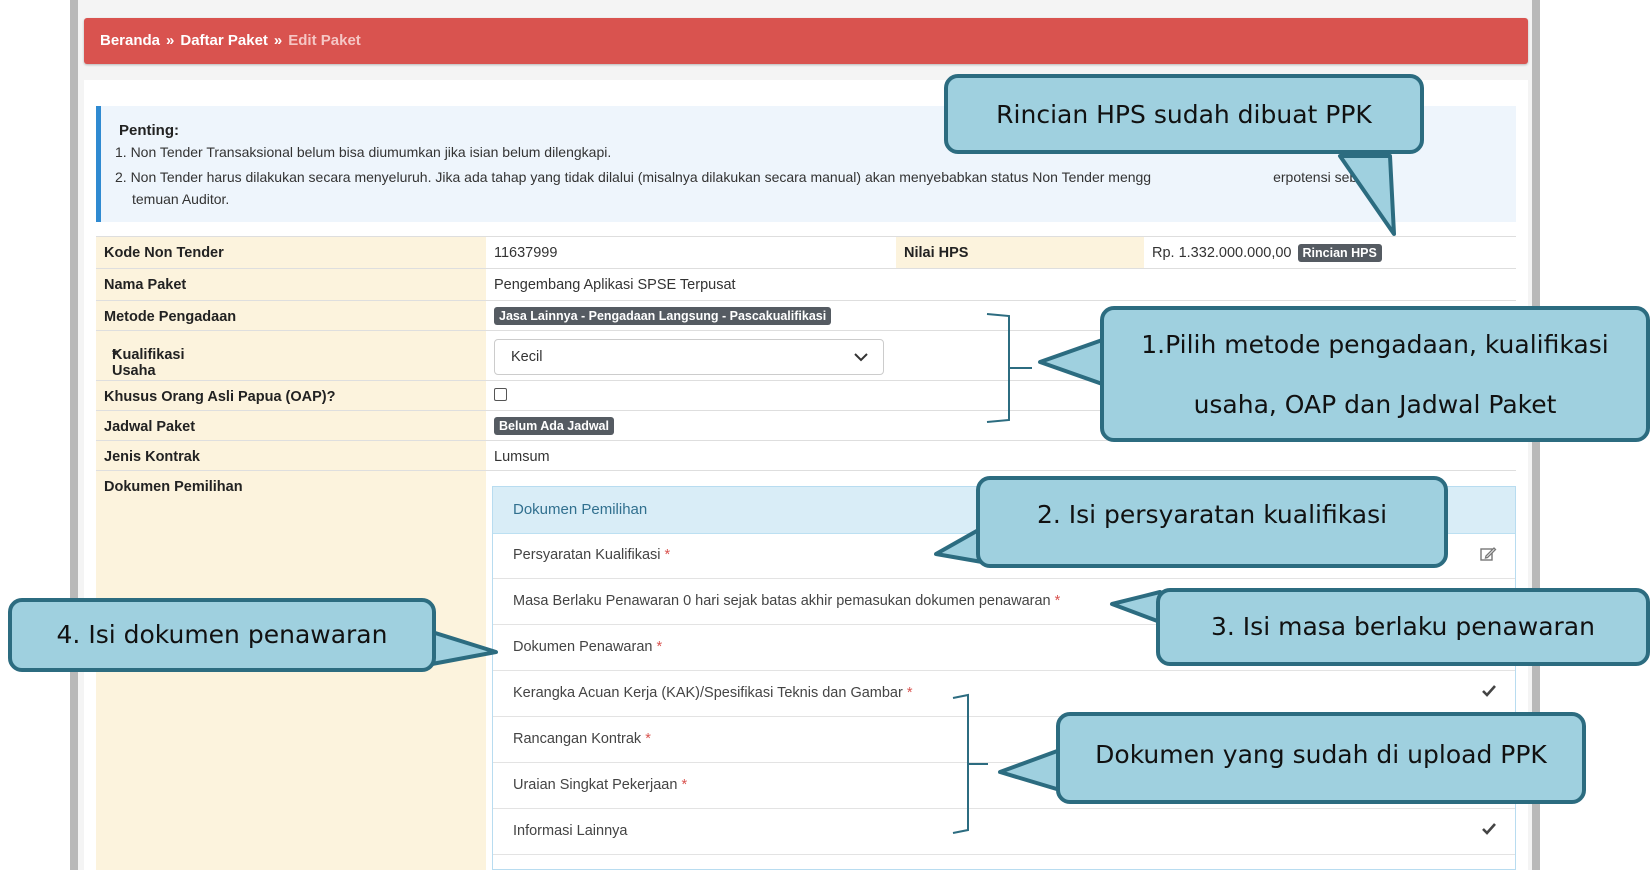  What do you see at coordinates (1339, 253) in the screenshot?
I see `rincian-hps-button: Rincian HPS` at bounding box center [1339, 253].